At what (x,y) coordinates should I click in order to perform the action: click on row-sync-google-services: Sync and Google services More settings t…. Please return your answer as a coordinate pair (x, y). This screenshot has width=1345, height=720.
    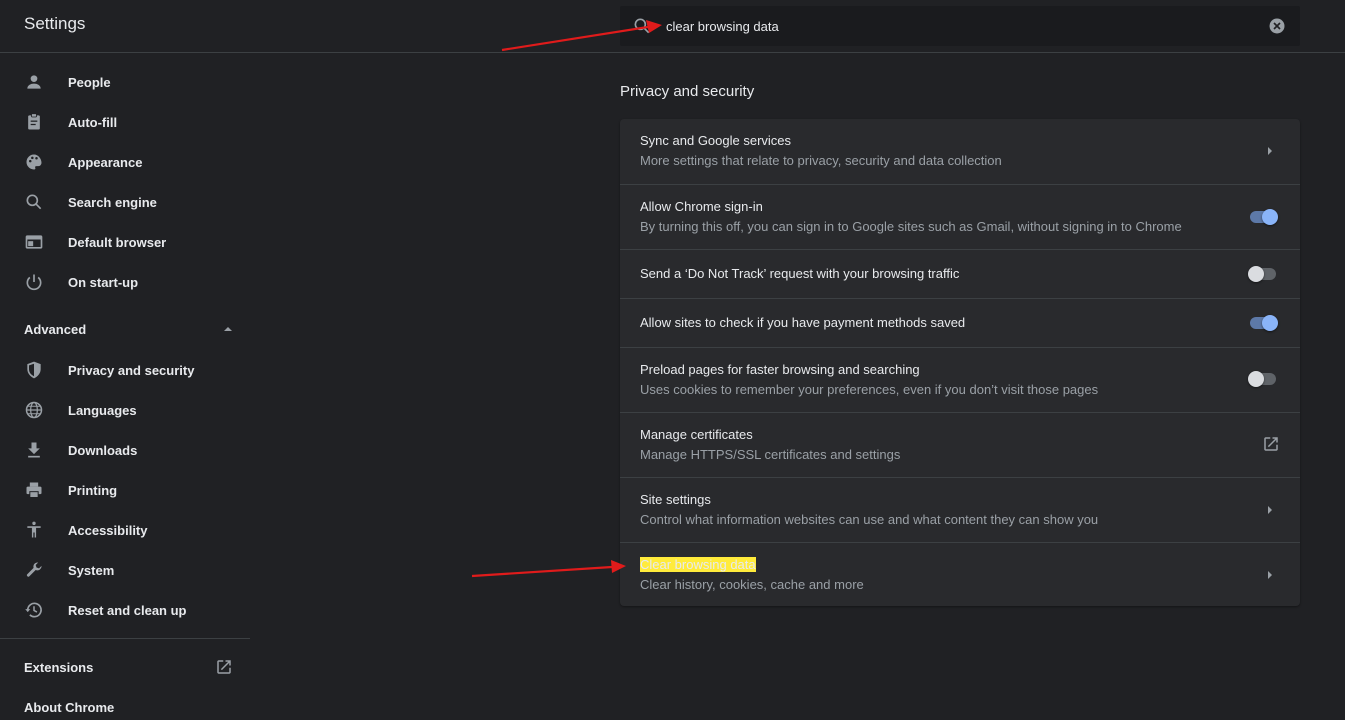
    Looking at the image, I should click on (960, 151).